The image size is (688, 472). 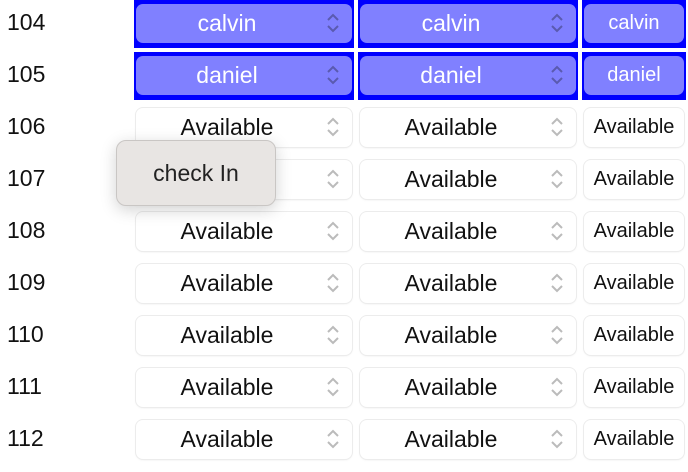 What do you see at coordinates (25, 334) in the screenshot?
I see `row-number: 110` at bounding box center [25, 334].